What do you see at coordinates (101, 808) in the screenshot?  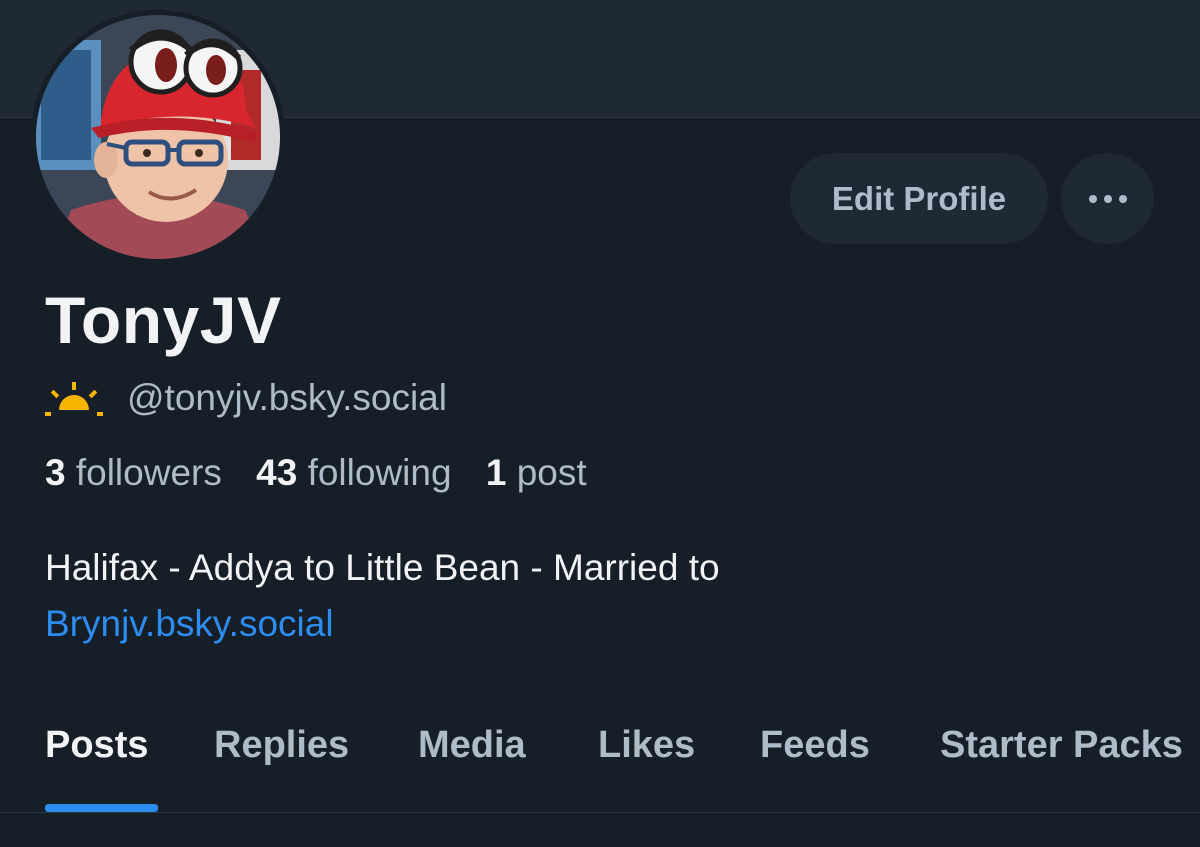 I see `active-tab-indicator` at bounding box center [101, 808].